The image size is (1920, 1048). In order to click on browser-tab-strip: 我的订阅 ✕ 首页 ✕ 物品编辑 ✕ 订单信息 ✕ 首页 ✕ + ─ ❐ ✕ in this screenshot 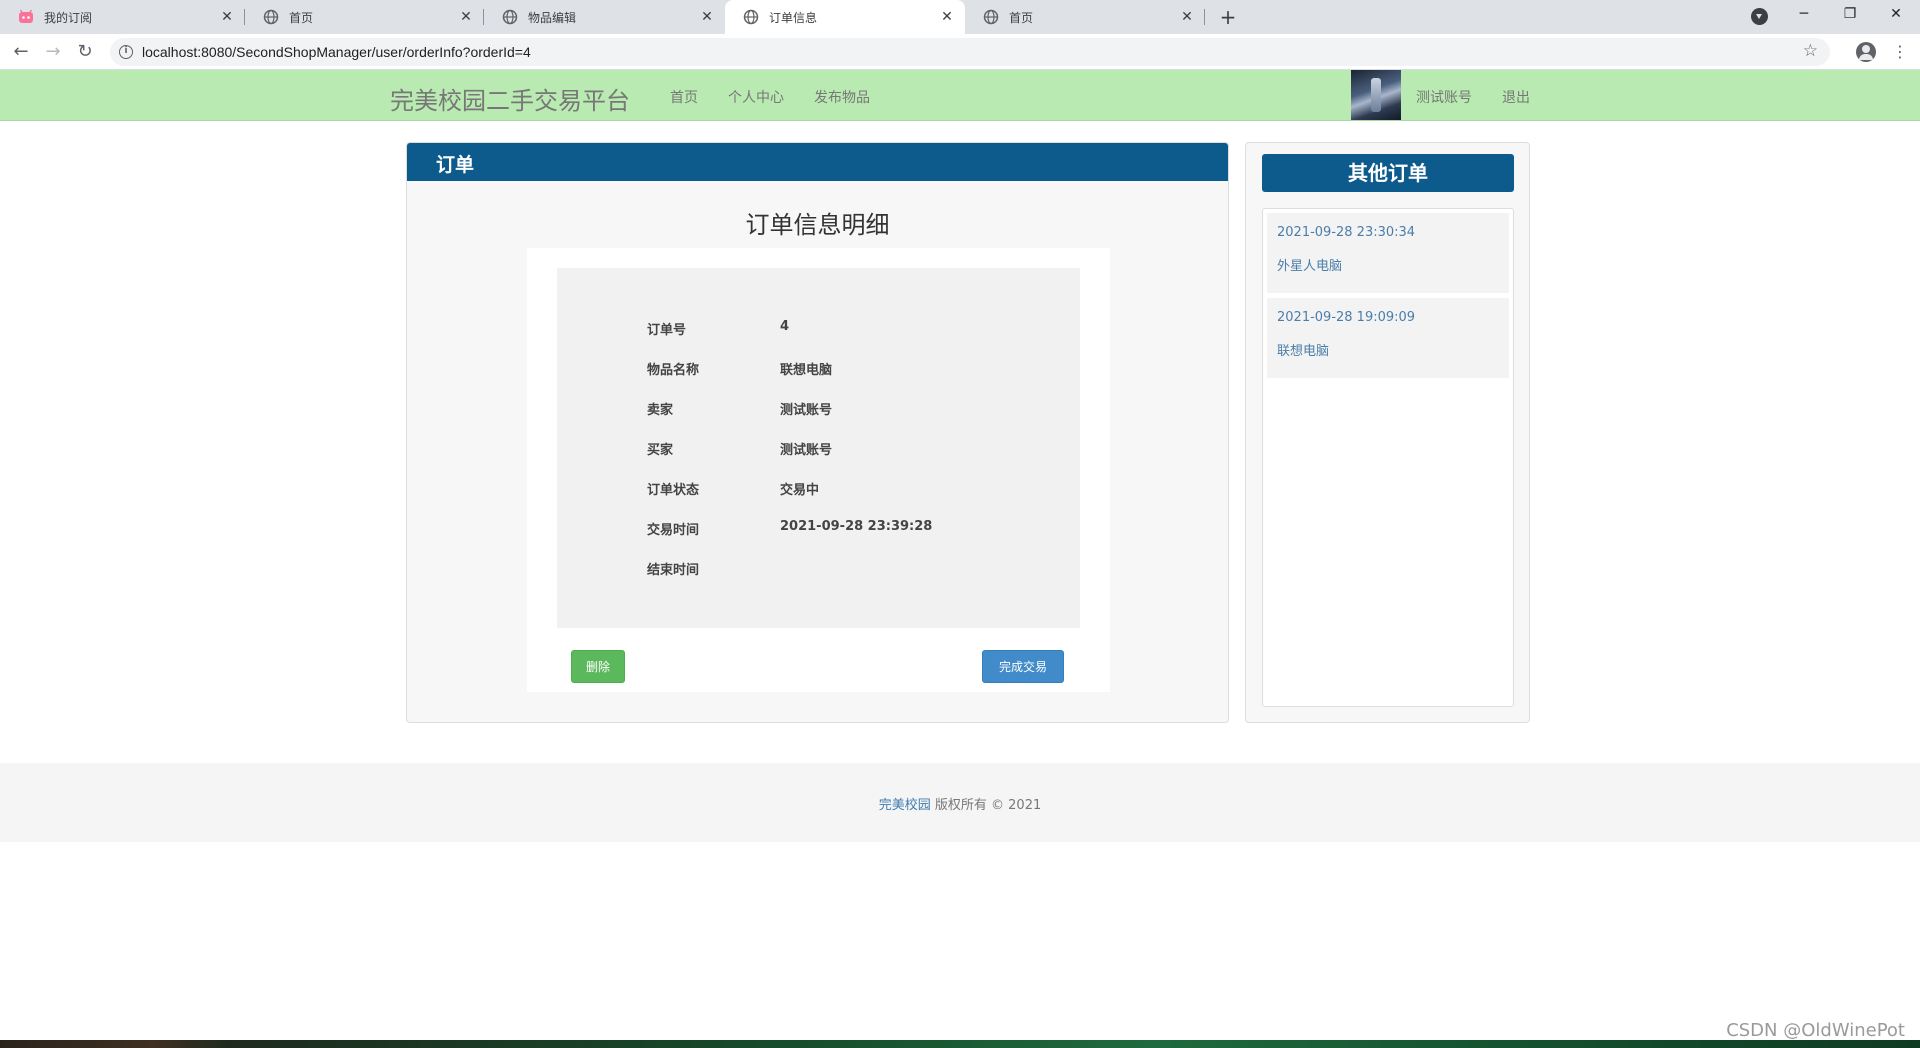, I will do `click(960, 17)`.